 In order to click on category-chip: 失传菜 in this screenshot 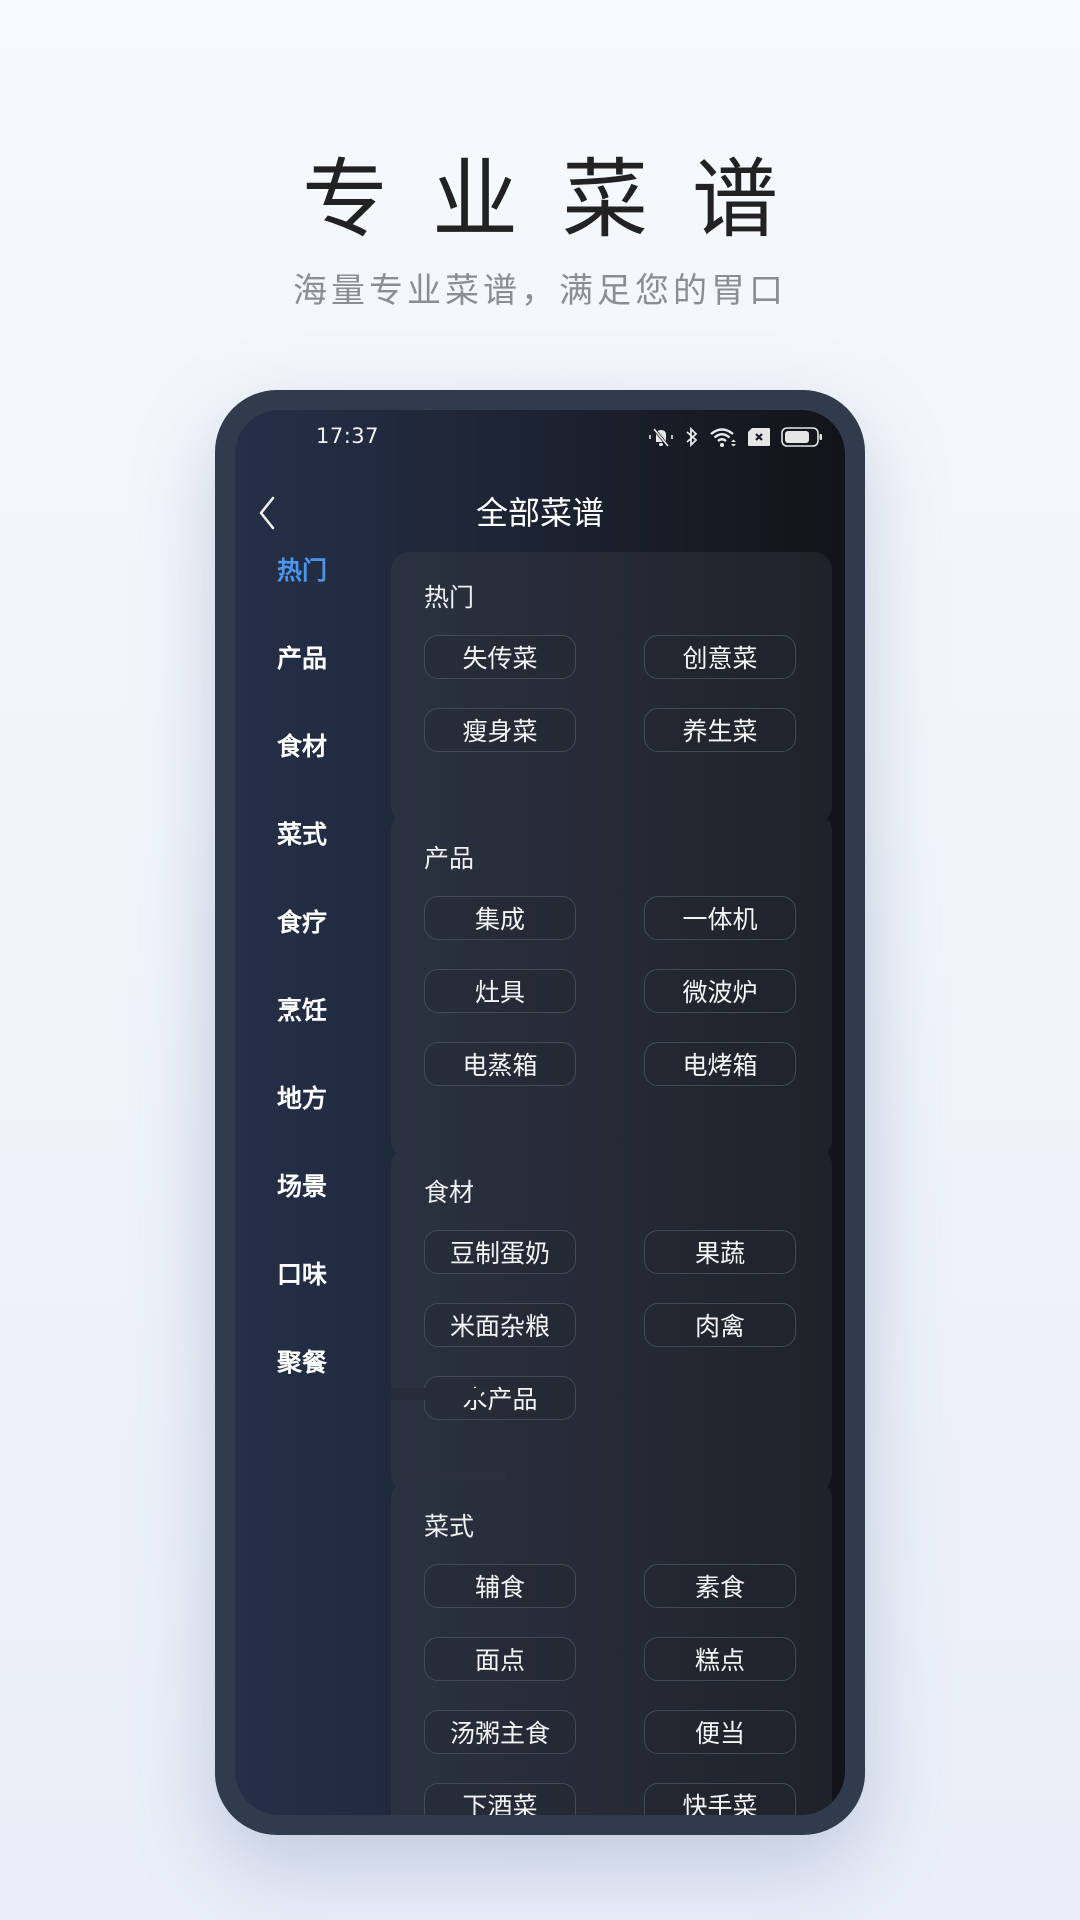, I will do `click(500, 657)`.